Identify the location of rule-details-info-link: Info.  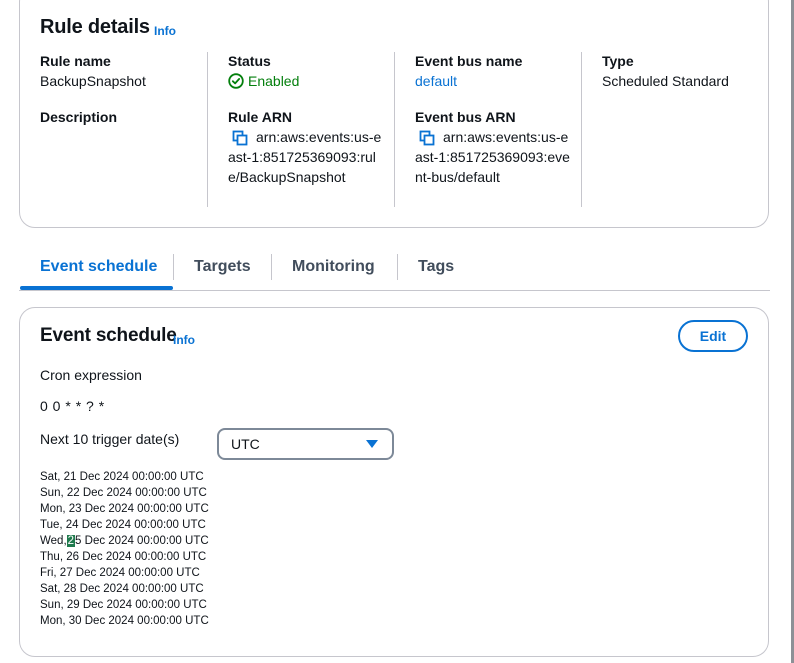
(165, 31).